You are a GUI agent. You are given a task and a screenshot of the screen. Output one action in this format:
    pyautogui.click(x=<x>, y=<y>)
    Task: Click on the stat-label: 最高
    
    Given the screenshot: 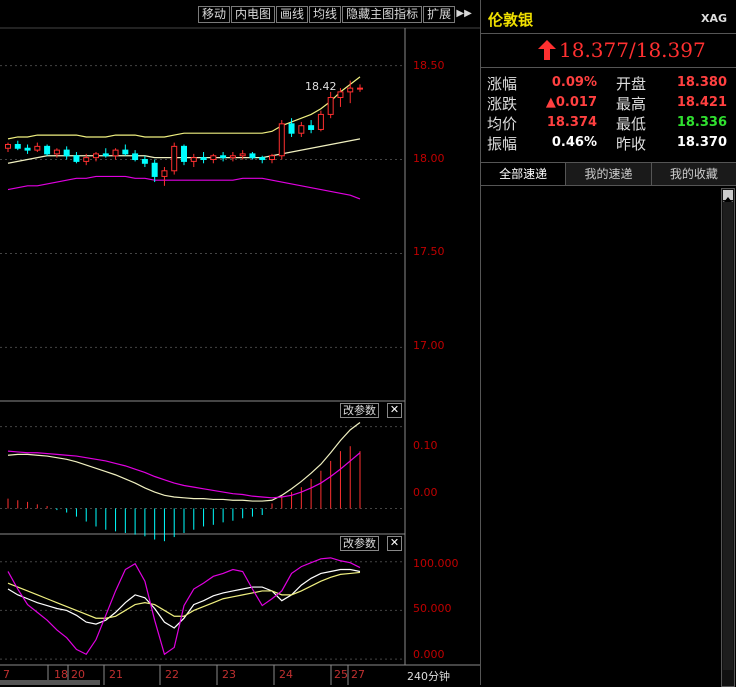 What is the action you would take?
    pyautogui.click(x=631, y=104)
    